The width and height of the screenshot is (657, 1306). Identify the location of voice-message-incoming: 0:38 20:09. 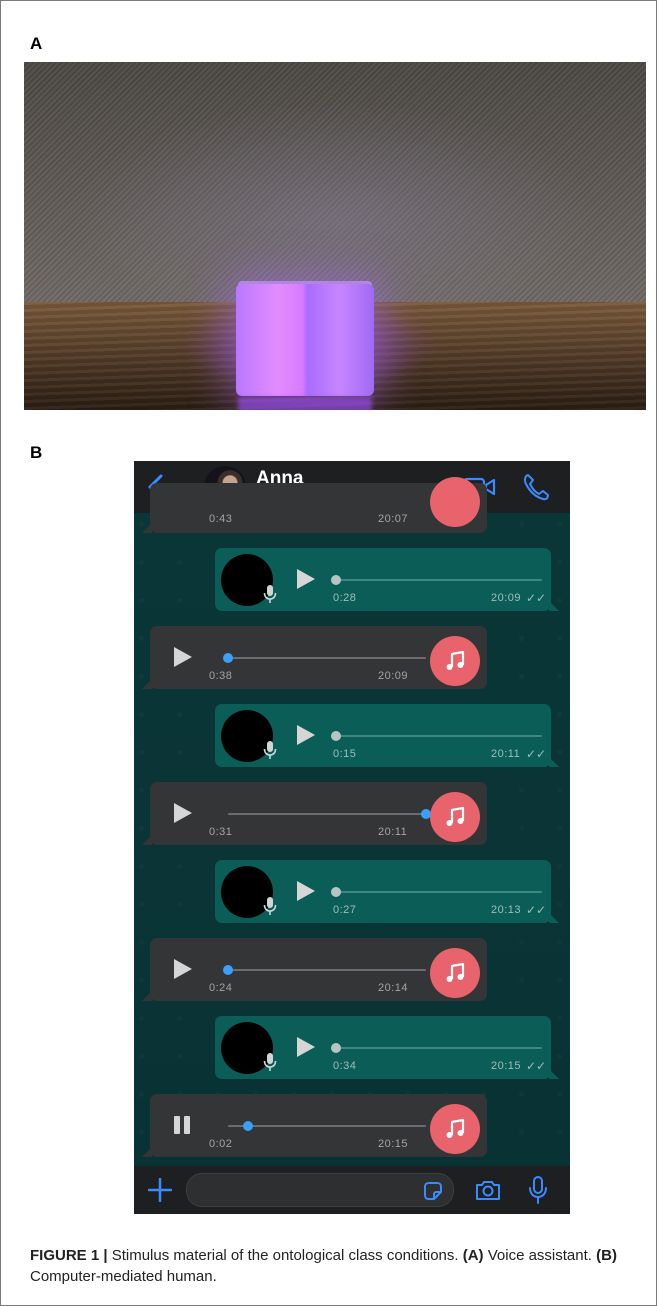
(314, 657).